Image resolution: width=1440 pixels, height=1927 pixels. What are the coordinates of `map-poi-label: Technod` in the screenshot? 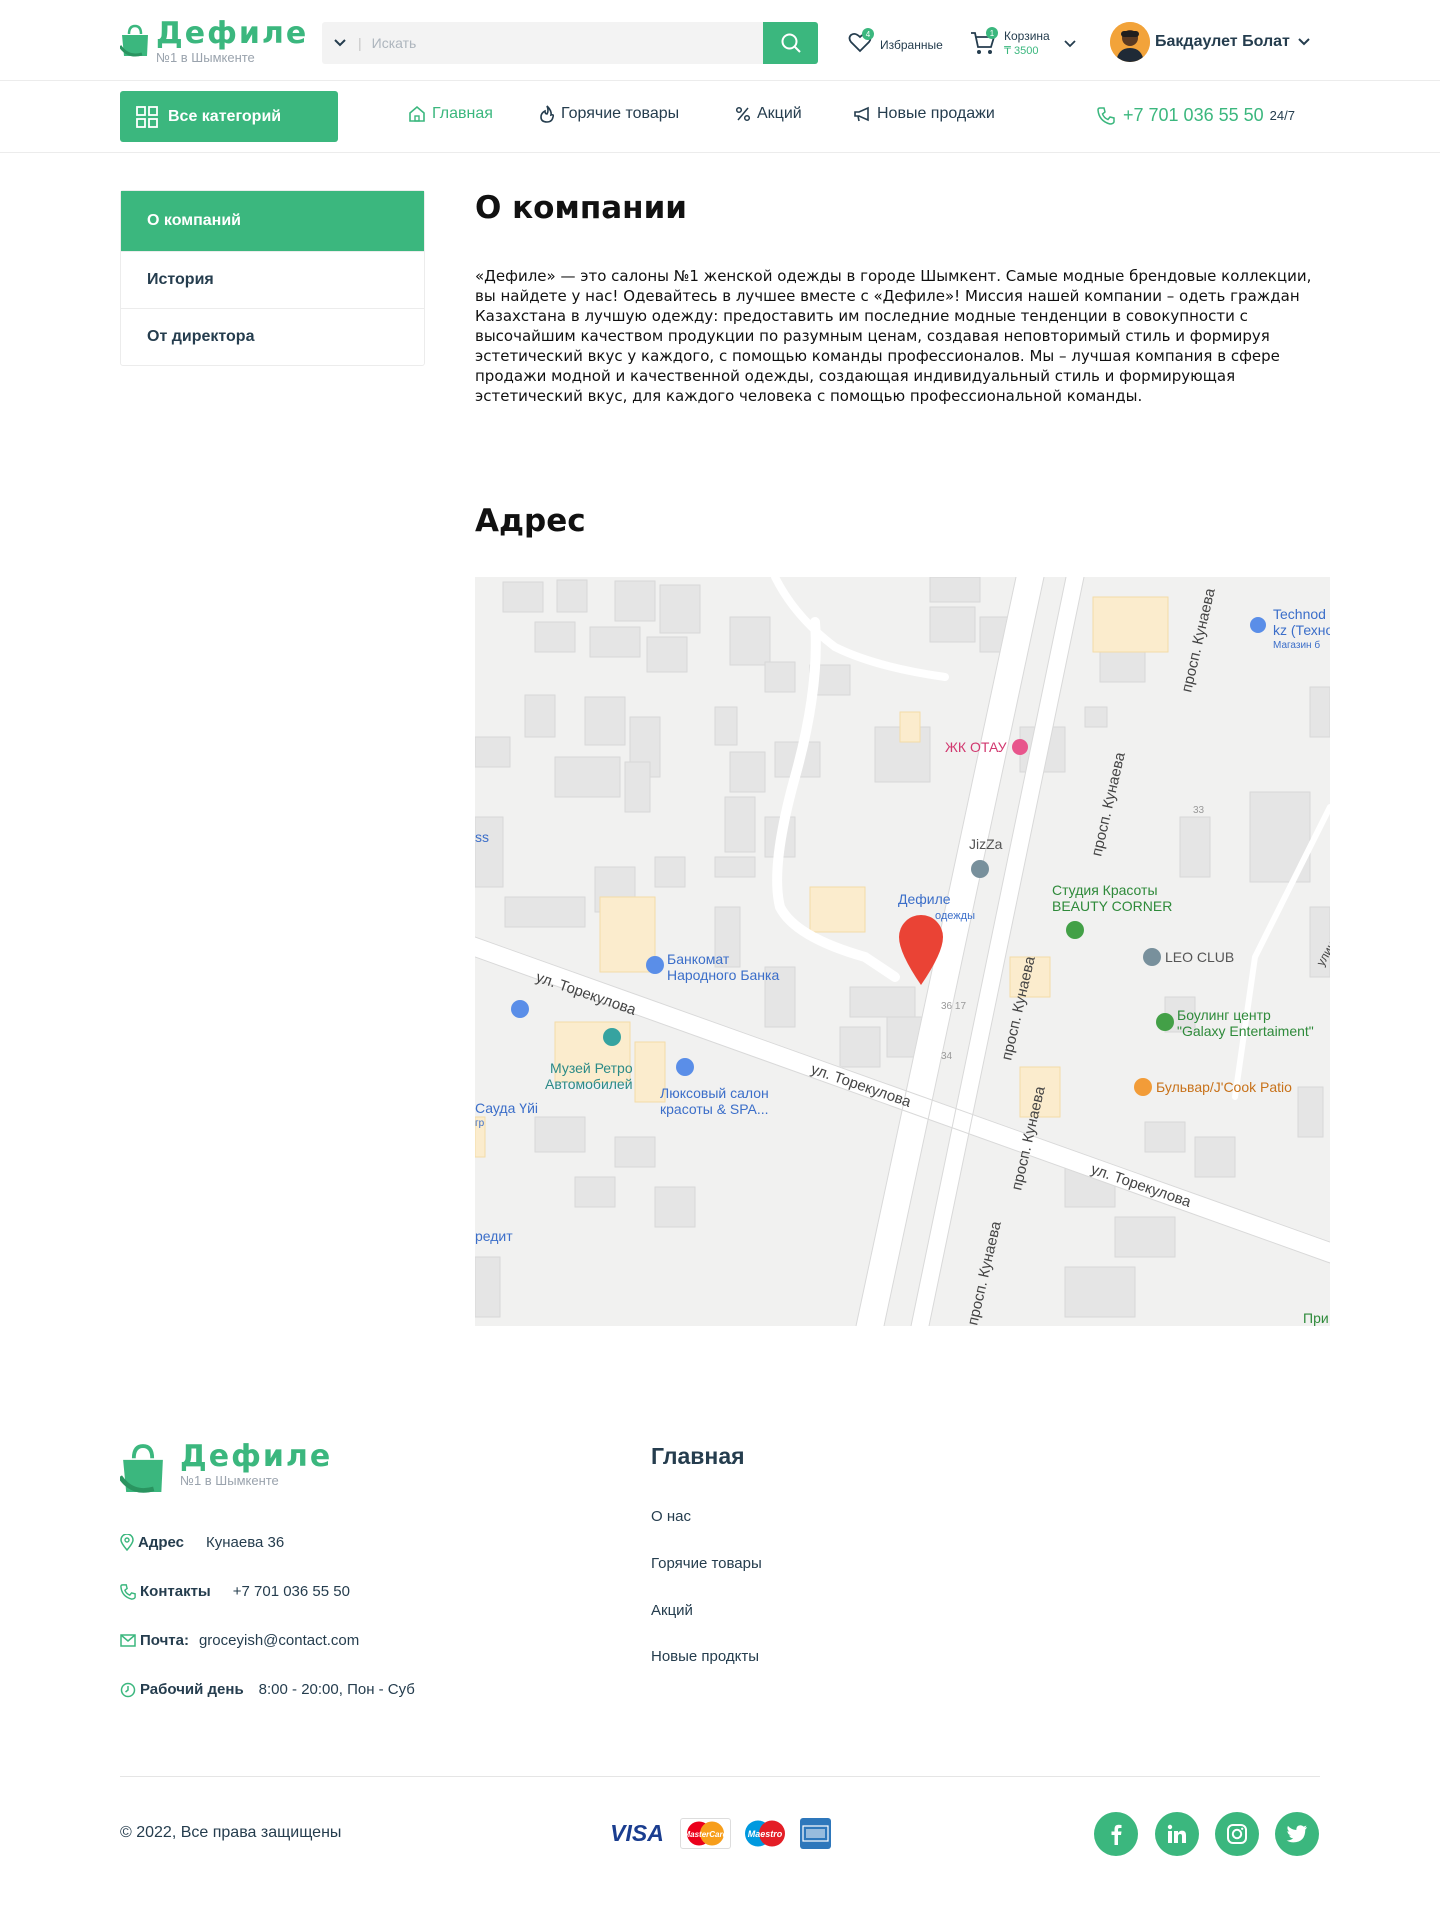 It's located at (1299, 614).